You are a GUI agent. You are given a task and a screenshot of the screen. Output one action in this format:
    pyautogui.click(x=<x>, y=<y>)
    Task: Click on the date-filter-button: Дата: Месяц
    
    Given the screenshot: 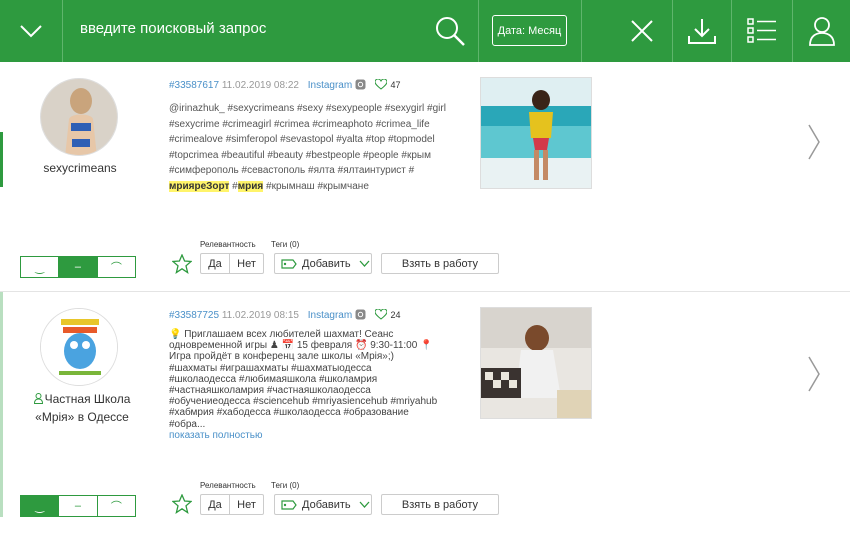 What is the action you would take?
    pyautogui.click(x=529, y=30)
    